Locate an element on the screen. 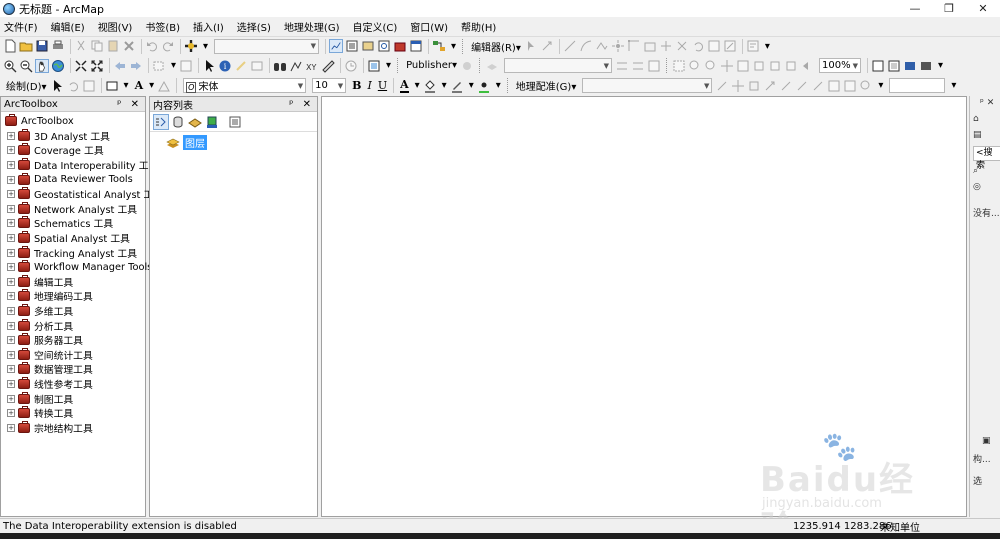 The height and width of the screenshot is (539, 1000). georef-viewer-icon is located at coordinates (834, 86).